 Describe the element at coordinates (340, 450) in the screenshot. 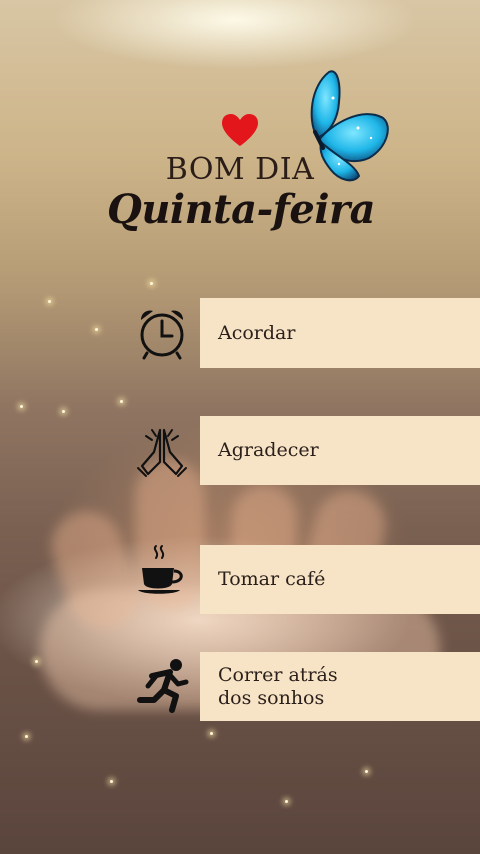

I see `item-box: Agradecer` at that location.